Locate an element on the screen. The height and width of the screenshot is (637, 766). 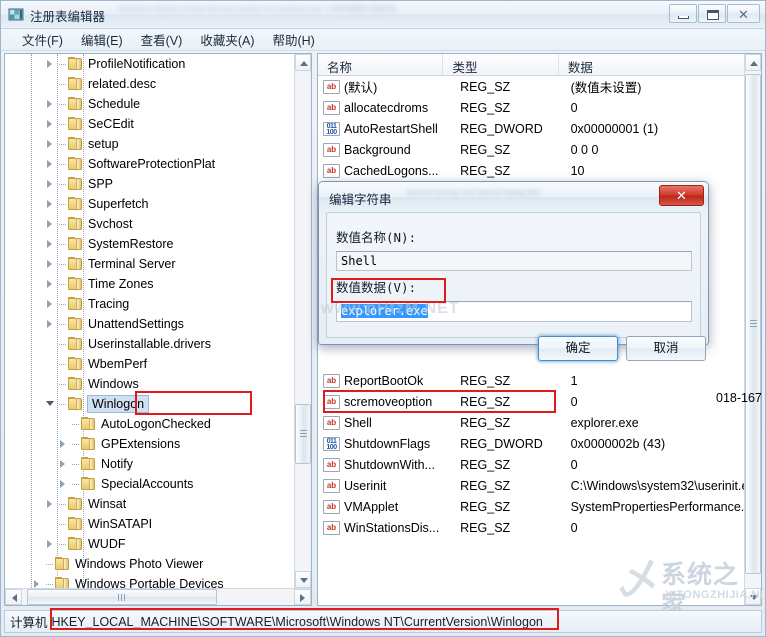
list-scroll-thumb is located at coordinates (753, 324).